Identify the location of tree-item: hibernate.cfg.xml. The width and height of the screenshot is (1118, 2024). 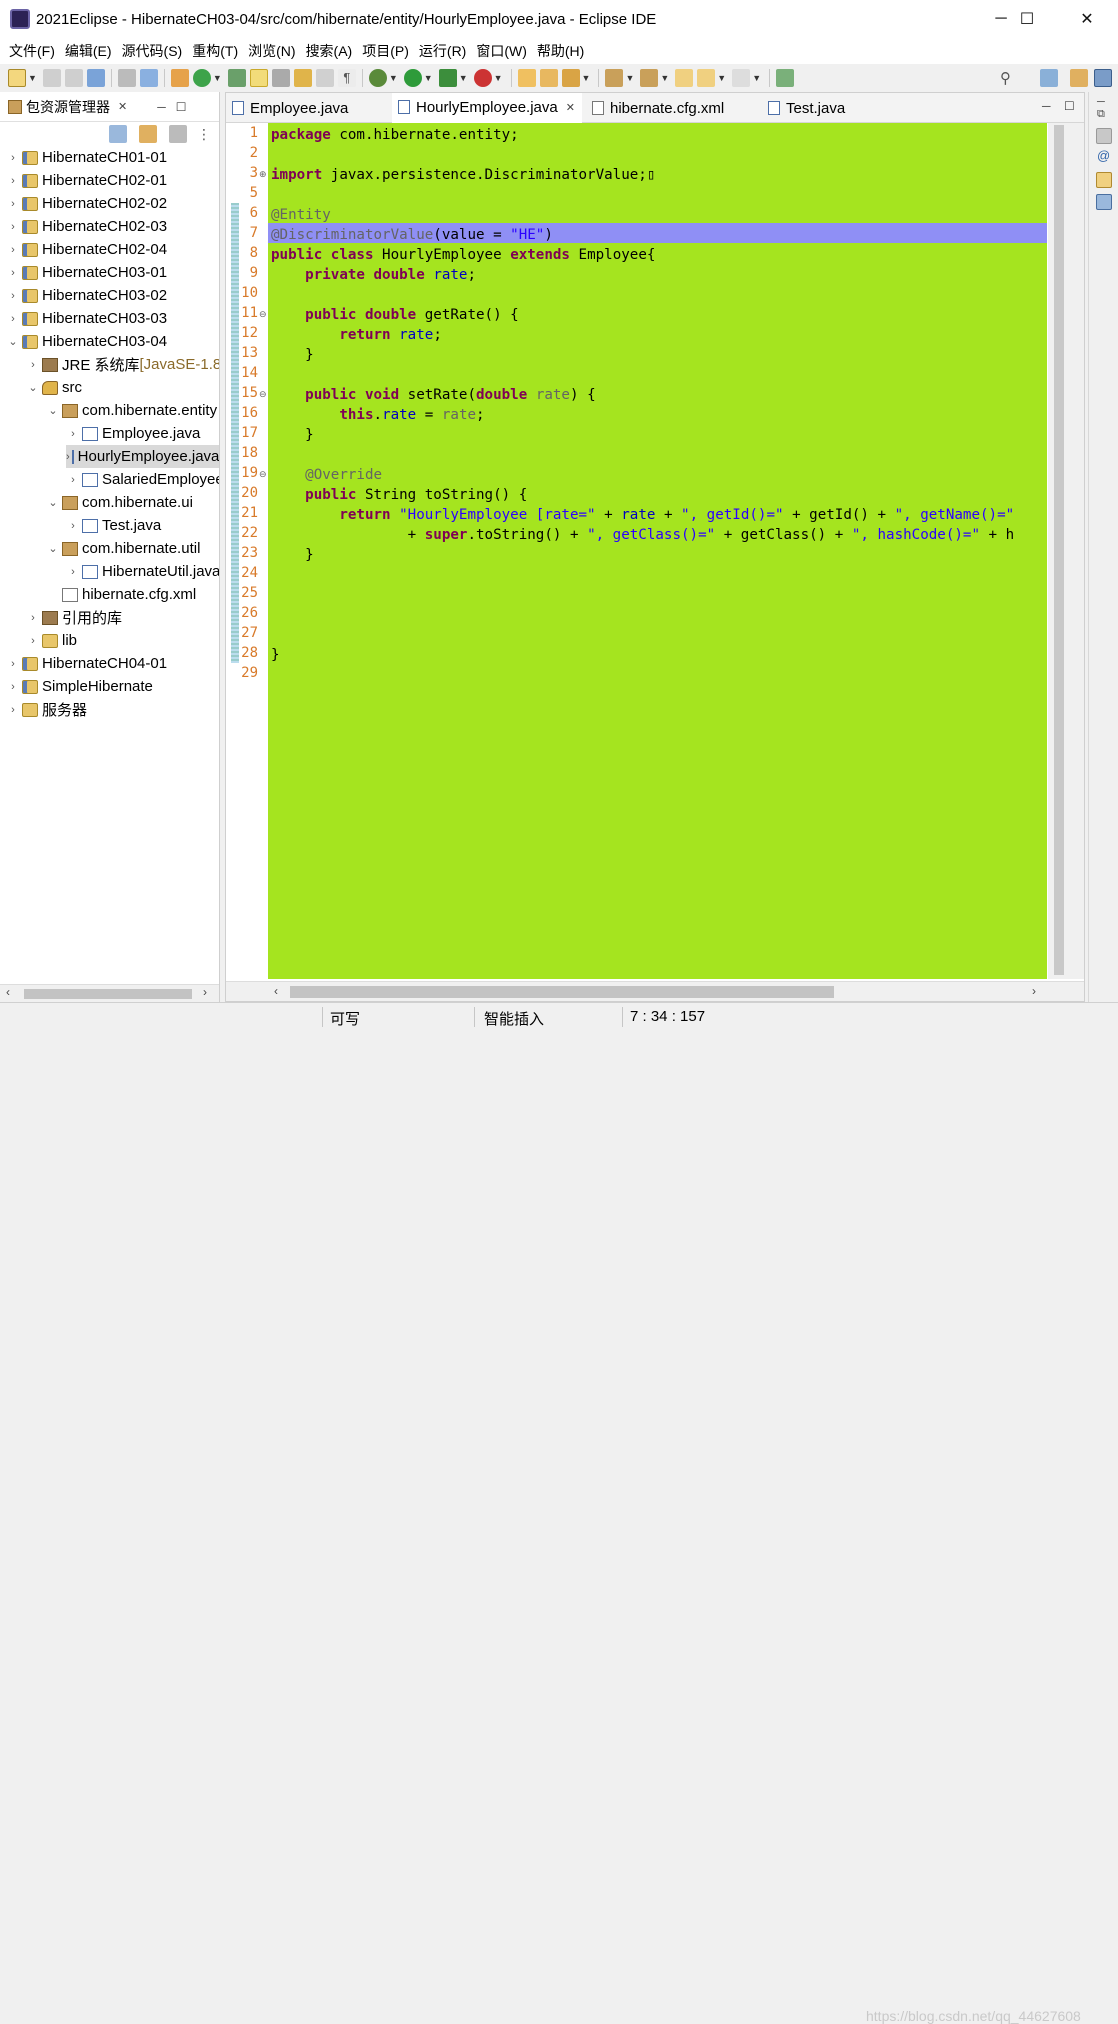
(121, 594).